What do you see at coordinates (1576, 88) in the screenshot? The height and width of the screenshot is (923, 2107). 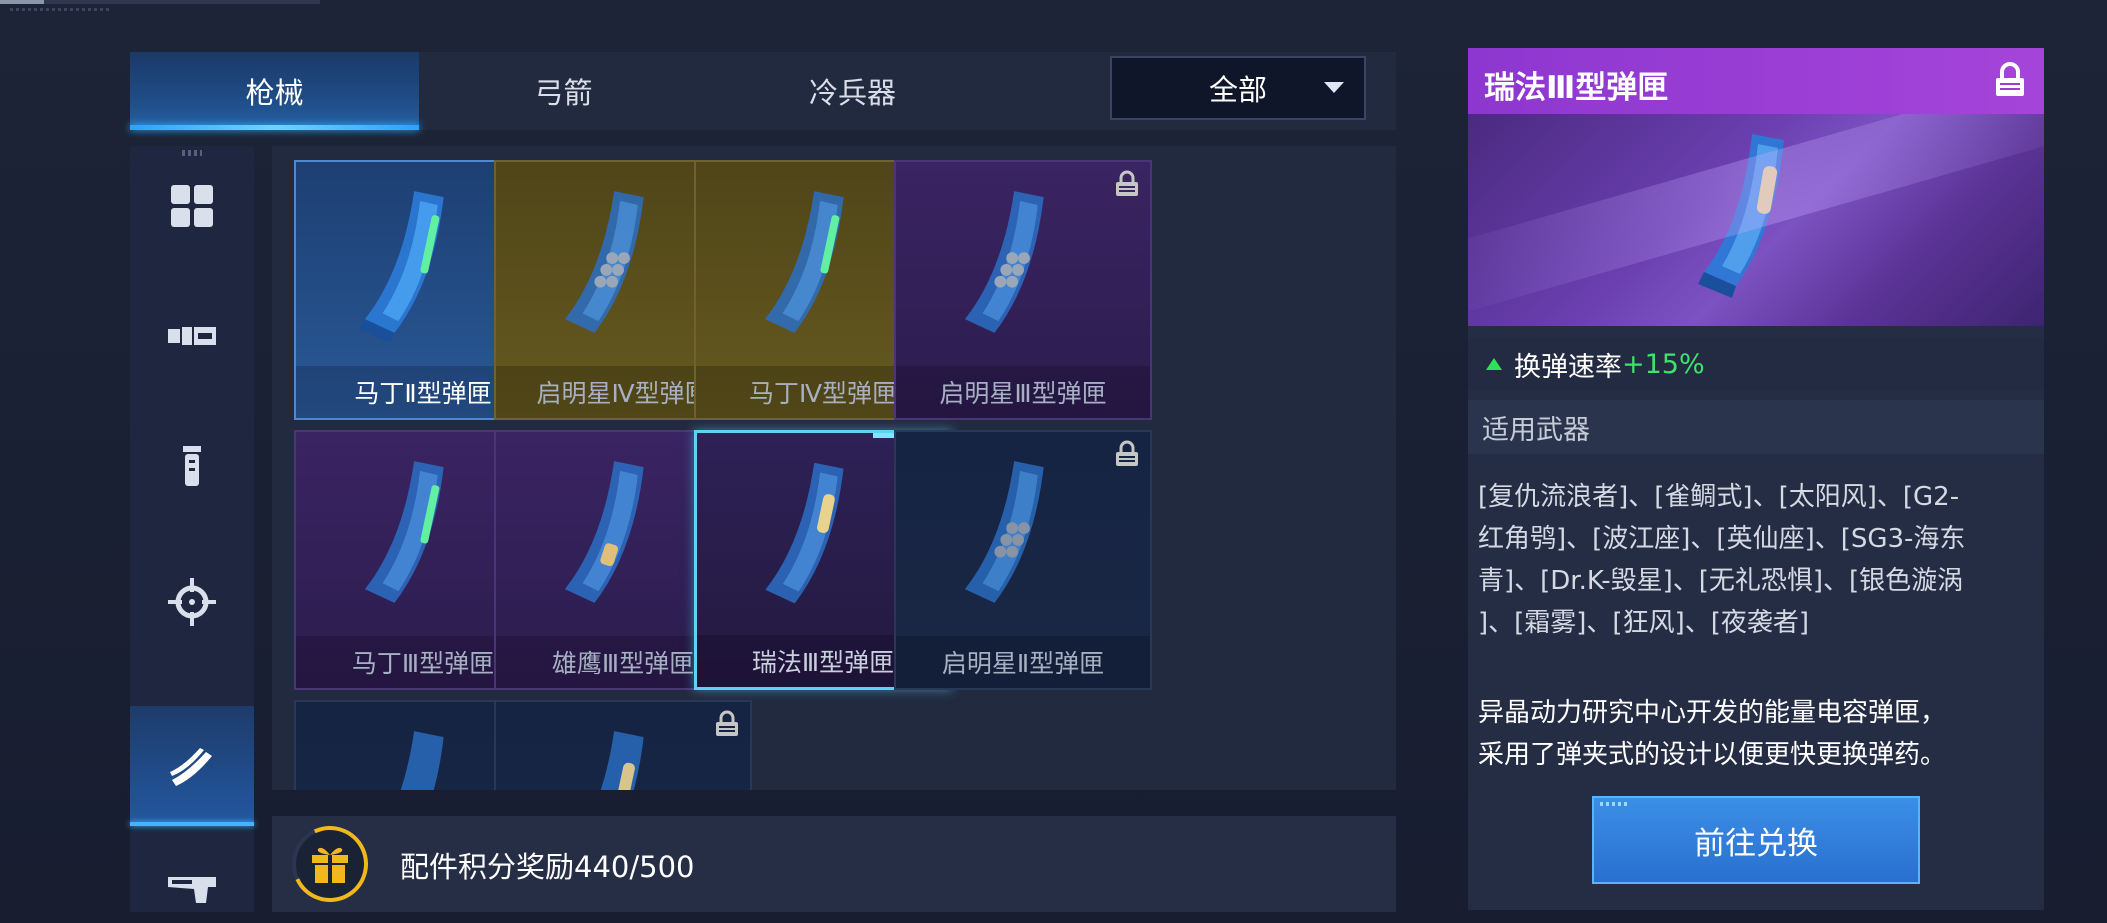 I see `detail-title: 瑞法Ⅲ型弹匣` at bounding box center [1576, 88].